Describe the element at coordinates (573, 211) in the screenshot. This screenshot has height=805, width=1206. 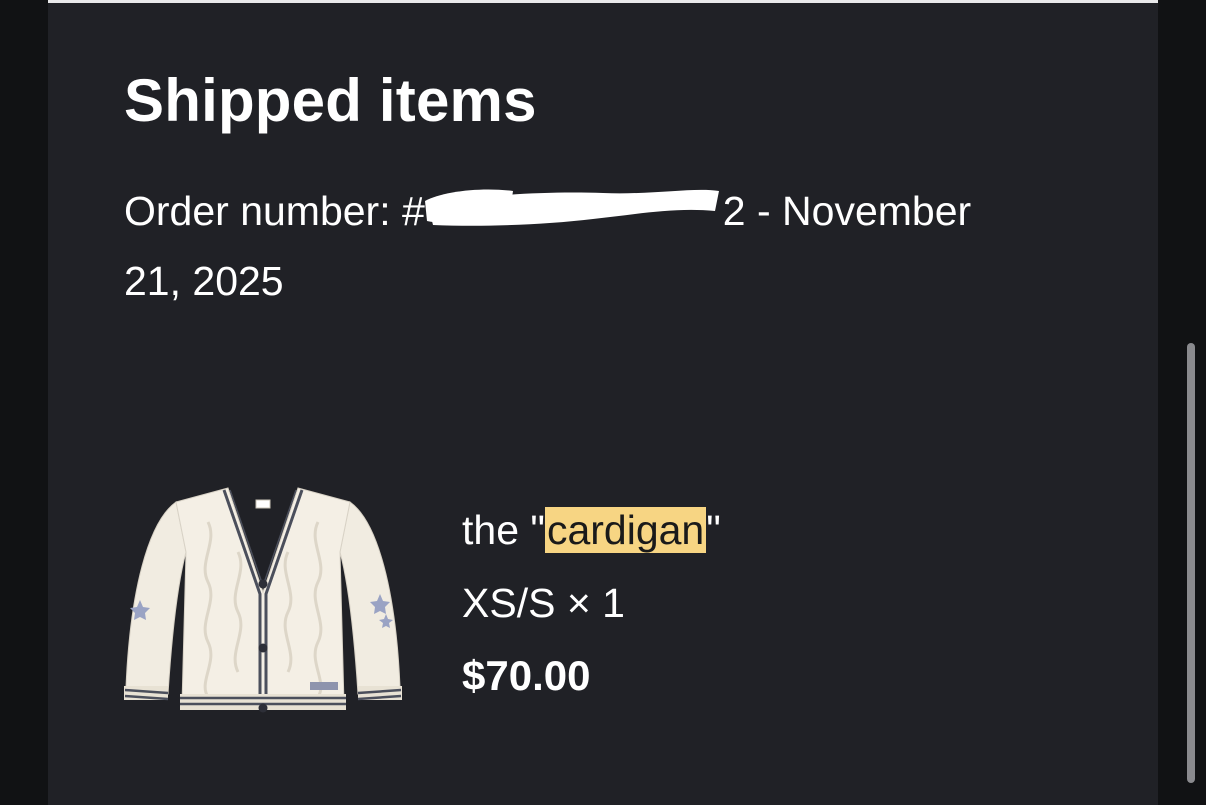
I see `redaction-mark` at that location.